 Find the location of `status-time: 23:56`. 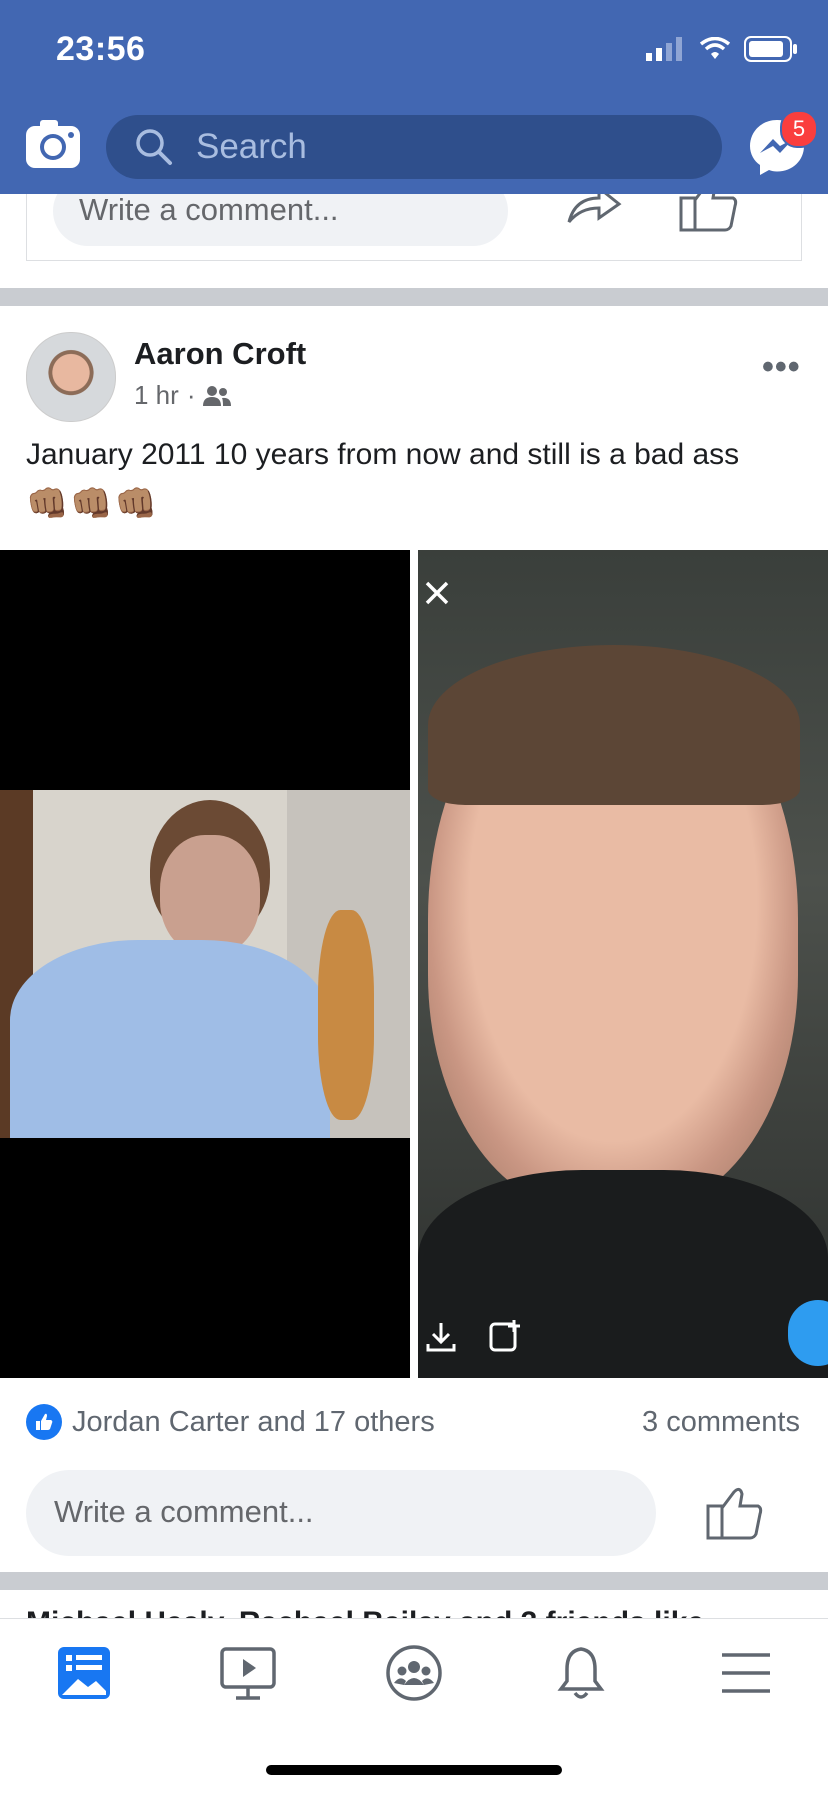

status-time: 23:56 is located at coordinates (101, 49).